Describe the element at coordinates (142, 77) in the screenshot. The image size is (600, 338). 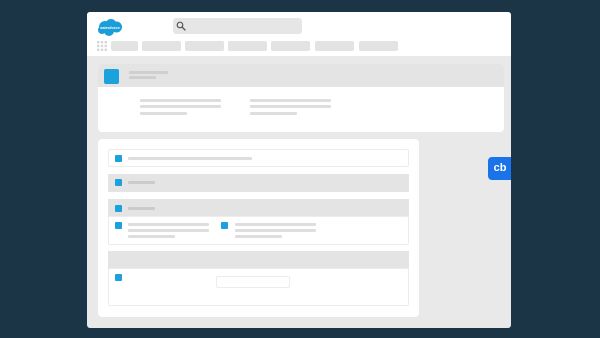
I see `record-subtitle` at that location.